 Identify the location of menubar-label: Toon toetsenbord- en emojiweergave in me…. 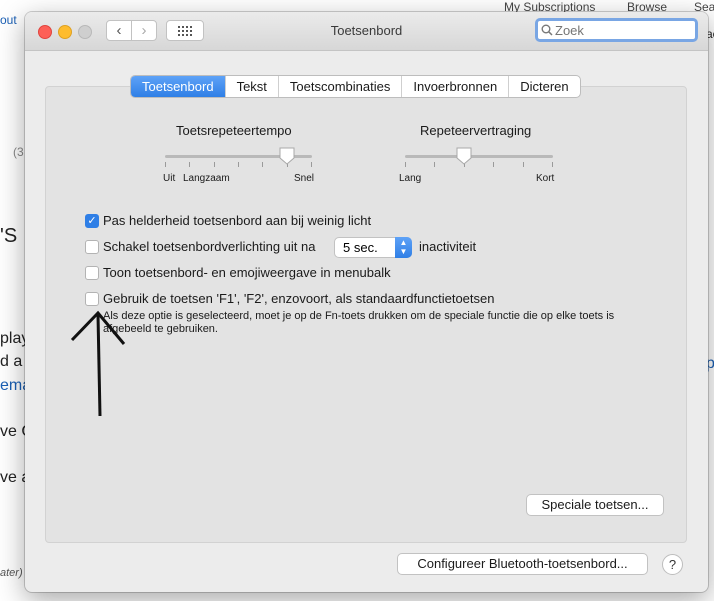
(247, 272).